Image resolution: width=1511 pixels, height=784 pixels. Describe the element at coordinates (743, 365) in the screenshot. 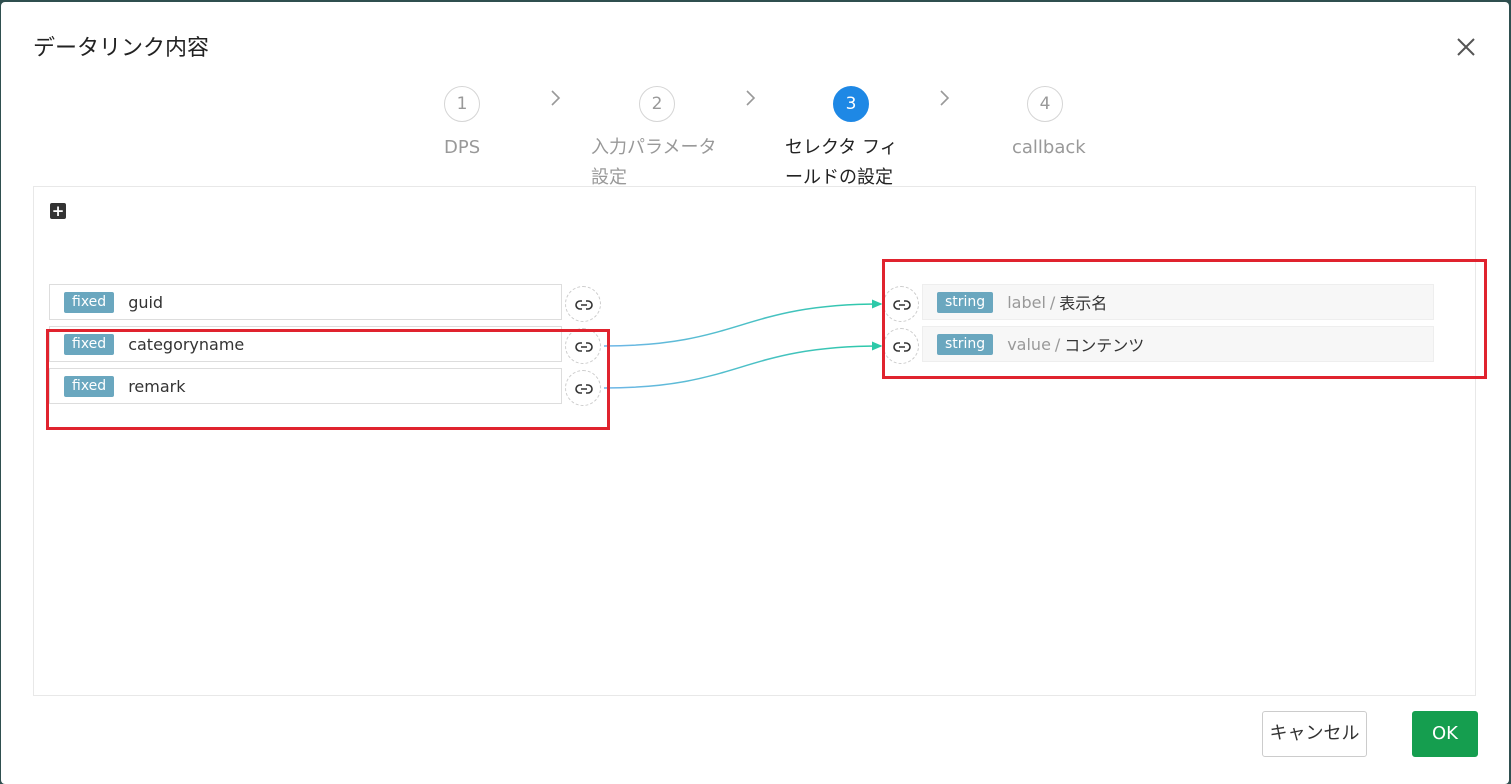

I see `connector-remark-value` at that location.